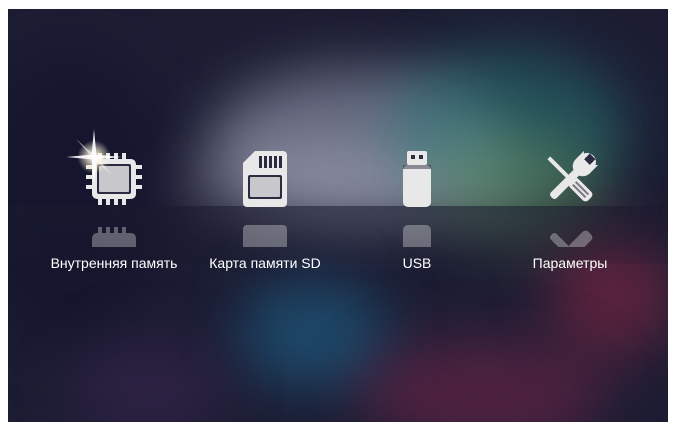 This screenshot has height=428, width=676. I want to click on menu-item-label: USB, so click(417, 263).